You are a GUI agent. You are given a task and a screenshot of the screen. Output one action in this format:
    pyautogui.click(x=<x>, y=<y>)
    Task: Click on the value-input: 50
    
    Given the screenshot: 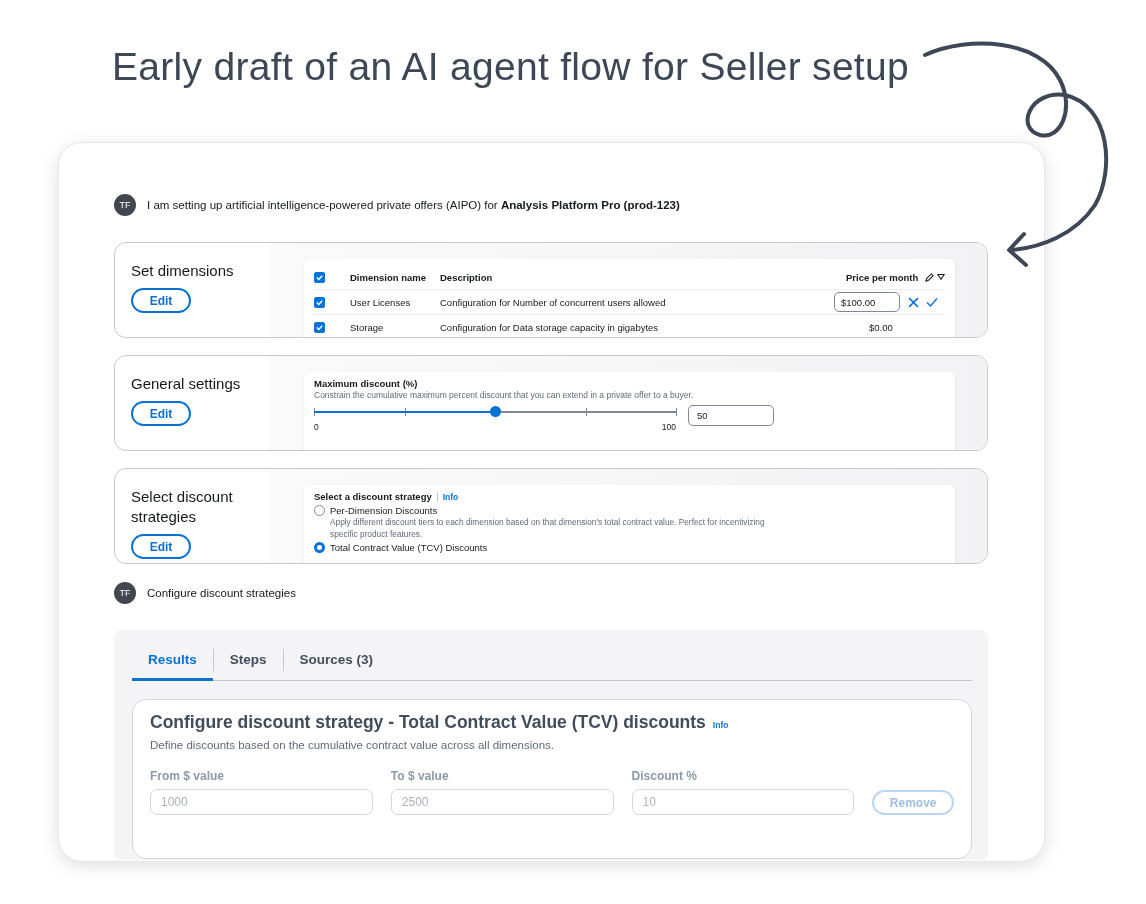 What is the action you would take?
    pyautogui.click(x=731, y=415)
    